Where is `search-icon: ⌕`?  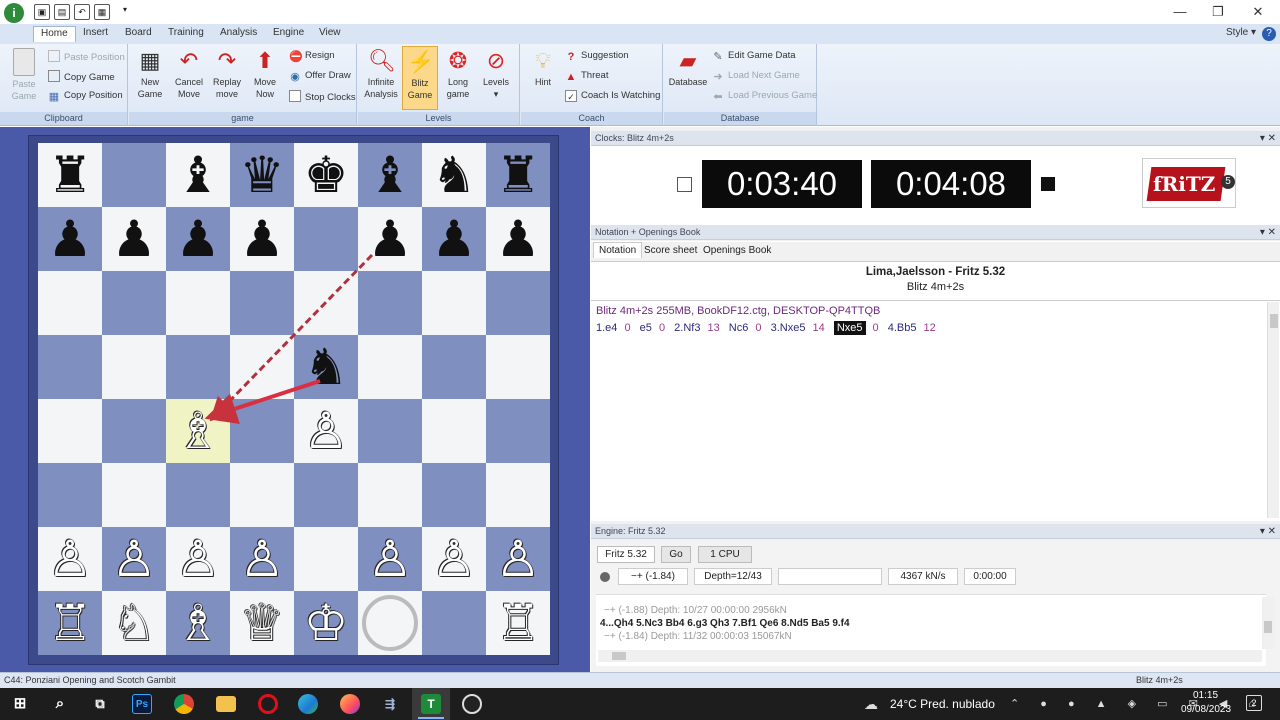
search-icon: ⌕ is located at coordinates (60, 704).